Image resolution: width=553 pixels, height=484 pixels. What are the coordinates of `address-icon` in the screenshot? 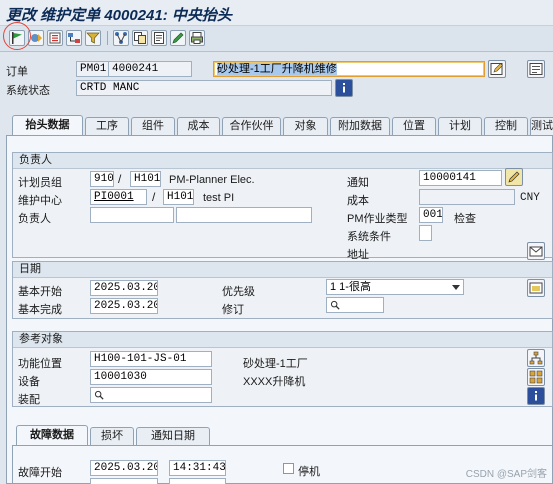 It's located at (536, 251).